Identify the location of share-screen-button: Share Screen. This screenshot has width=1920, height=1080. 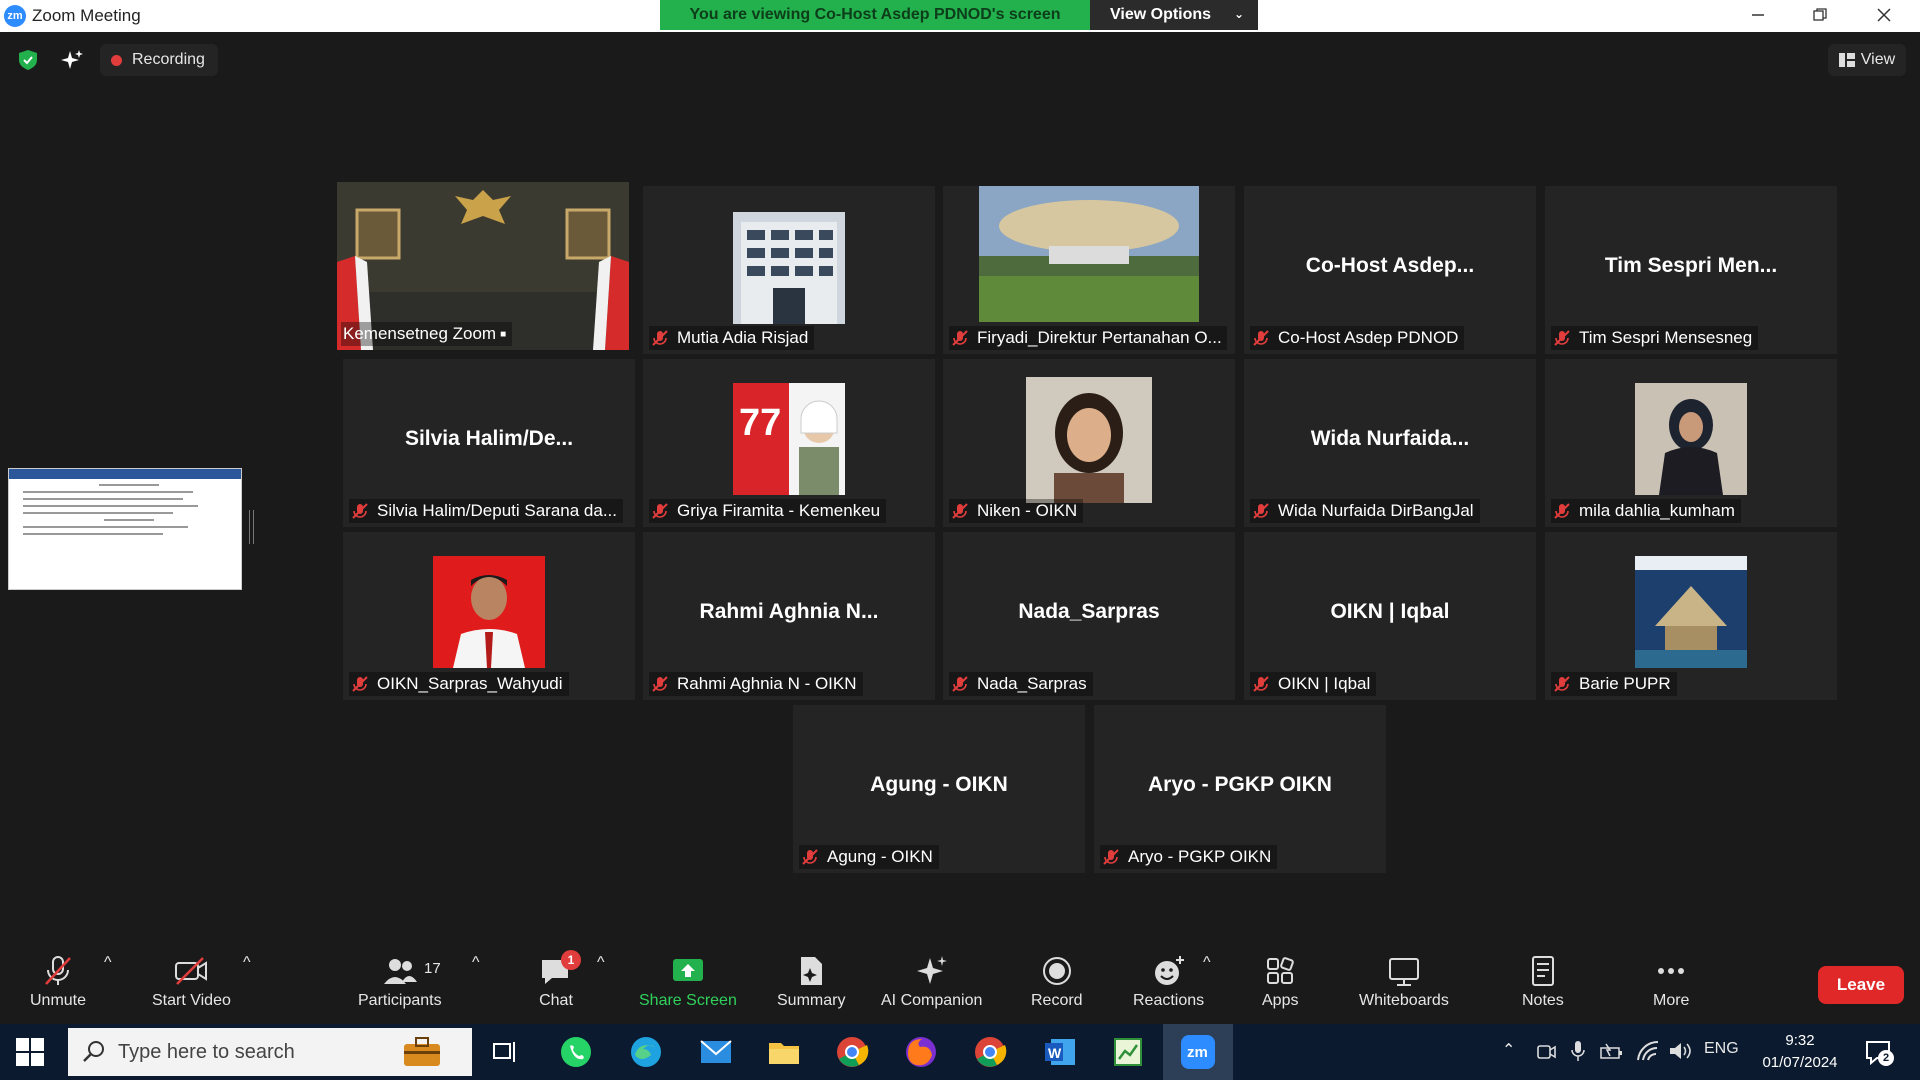
(688, 982).